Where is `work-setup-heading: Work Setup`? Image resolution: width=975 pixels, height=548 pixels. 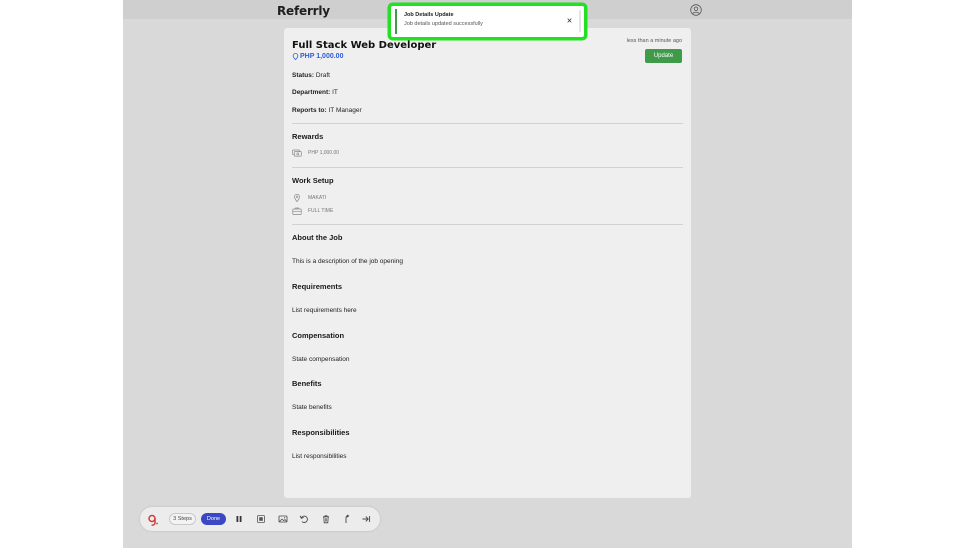
work-setup-heading: Work Setup is located at coordinates (313, 180).